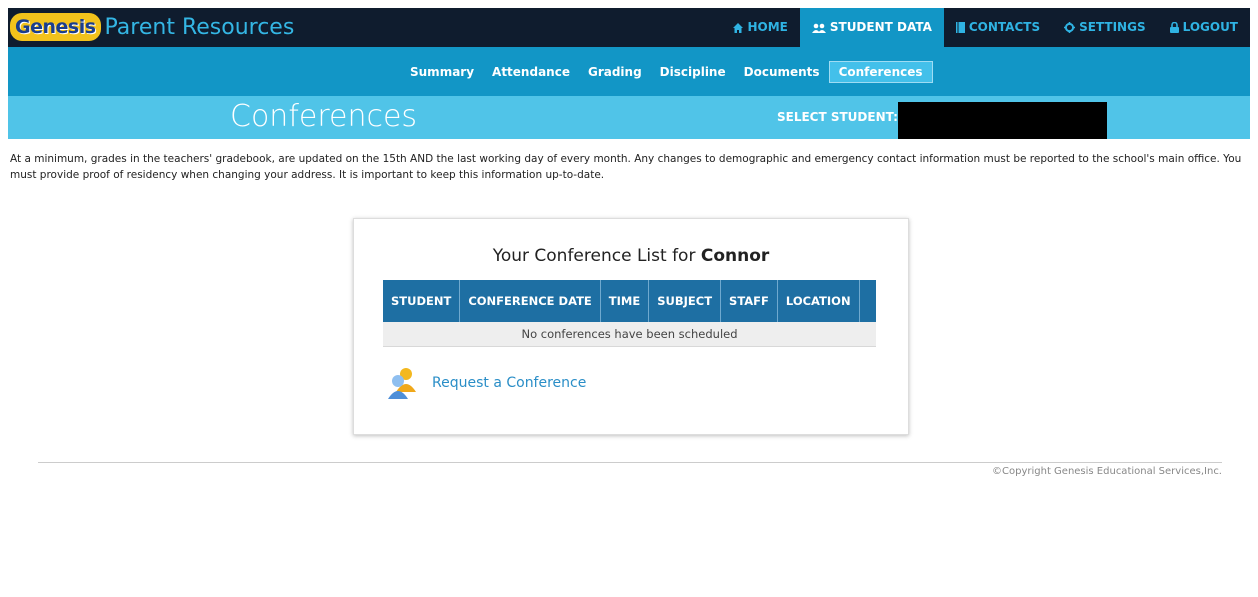 This screenshot has height=597, width=1258. I want to click on gear-icon, so click(1070, 27).